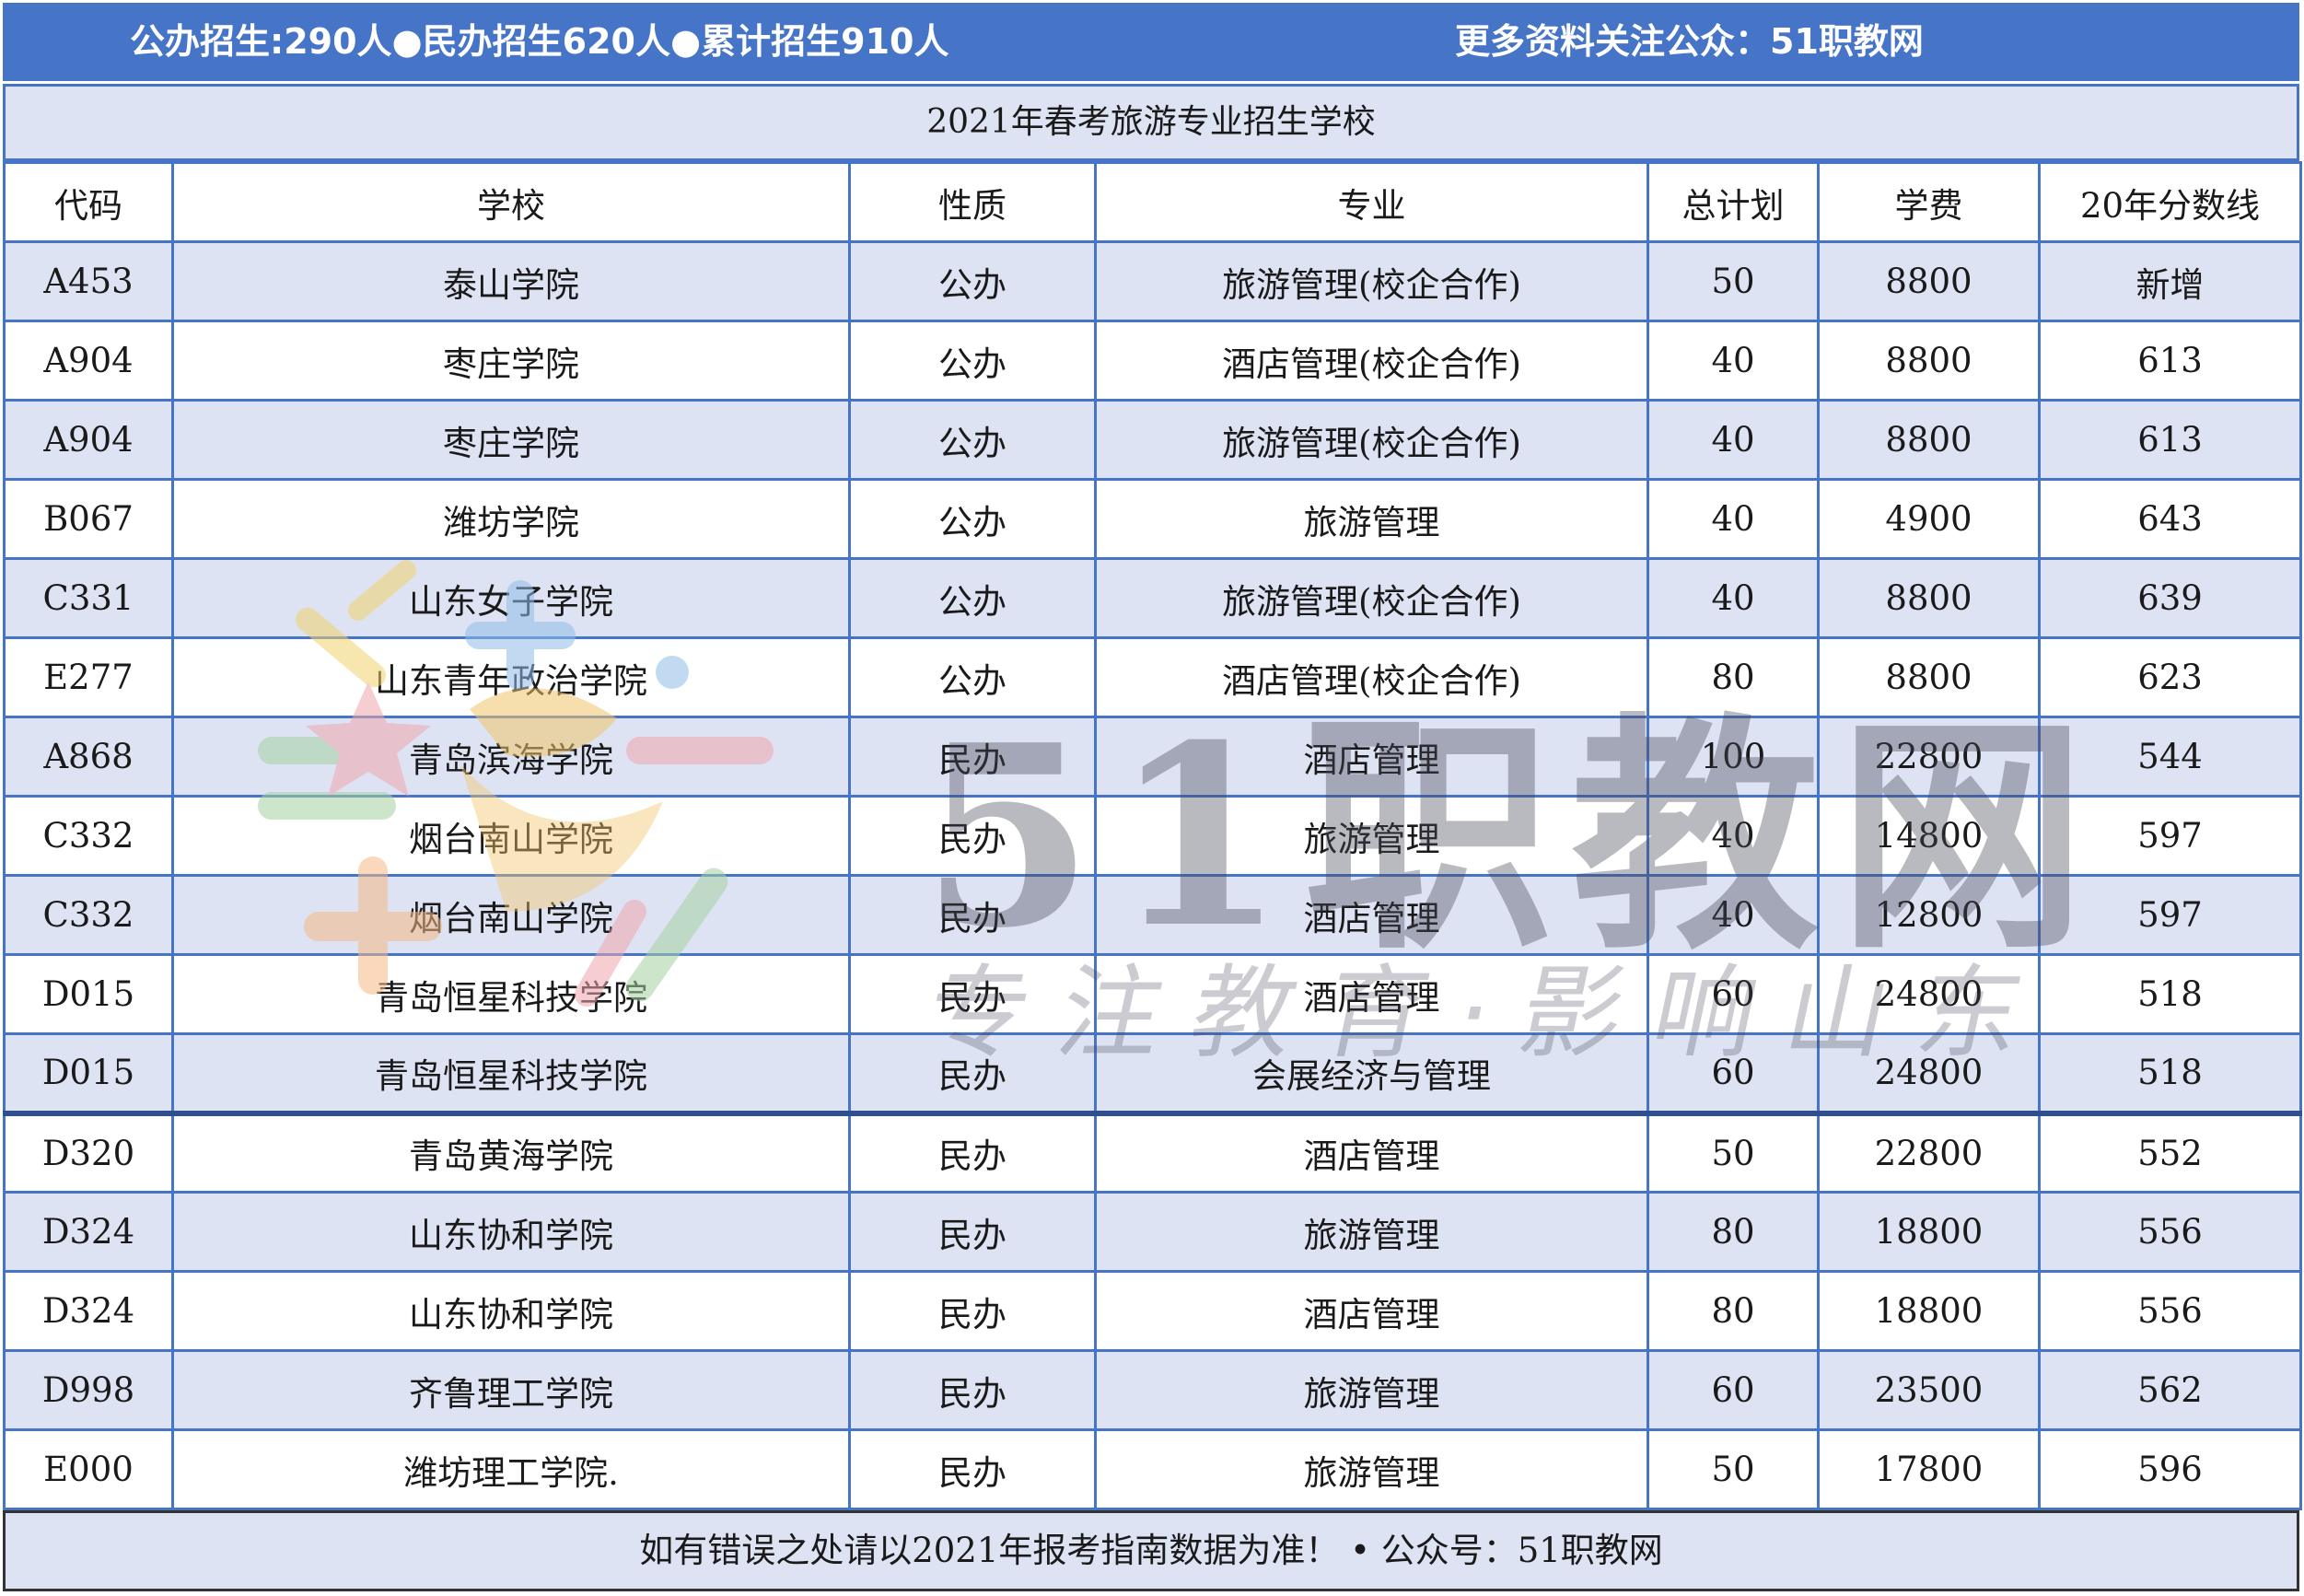 Image resolution: width=2304 pixels, height=1596 pixels. What do you see at coordinates (1152, 757) in the screenshot?
I see `table-row: A868 青岛滨海学院 民办 酒店管理 100 22800 544` at bounding box center [1152, 757].